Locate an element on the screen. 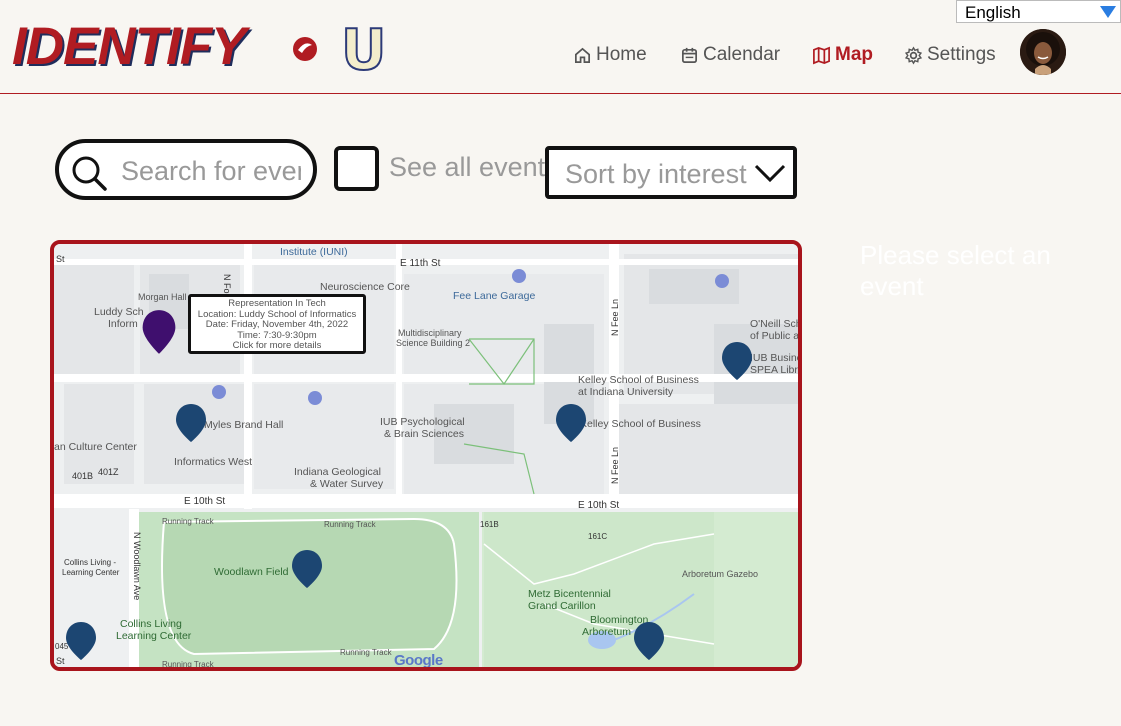  map-label: Multidisciplinary is located at coordinates (430, 333).